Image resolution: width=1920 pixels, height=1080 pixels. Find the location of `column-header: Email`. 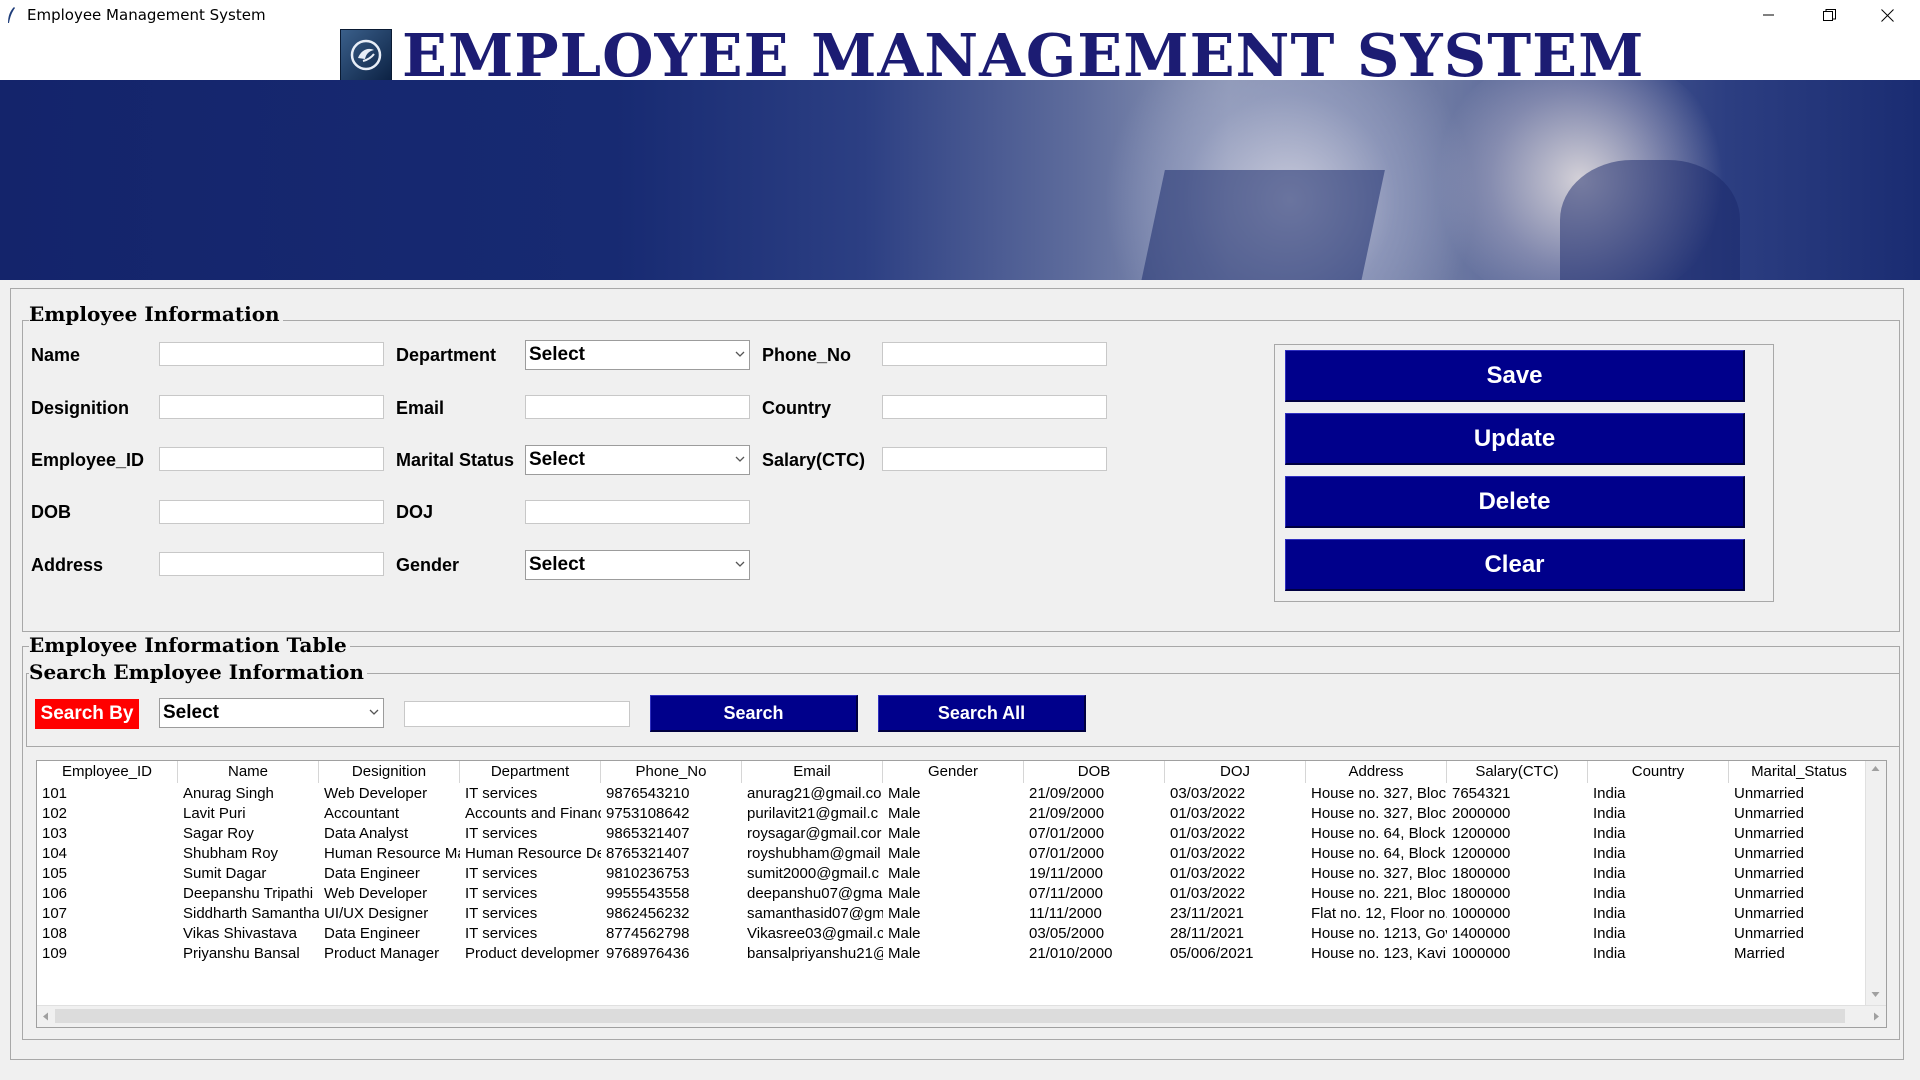

column-header: Email is located at coordinates (812, 772).